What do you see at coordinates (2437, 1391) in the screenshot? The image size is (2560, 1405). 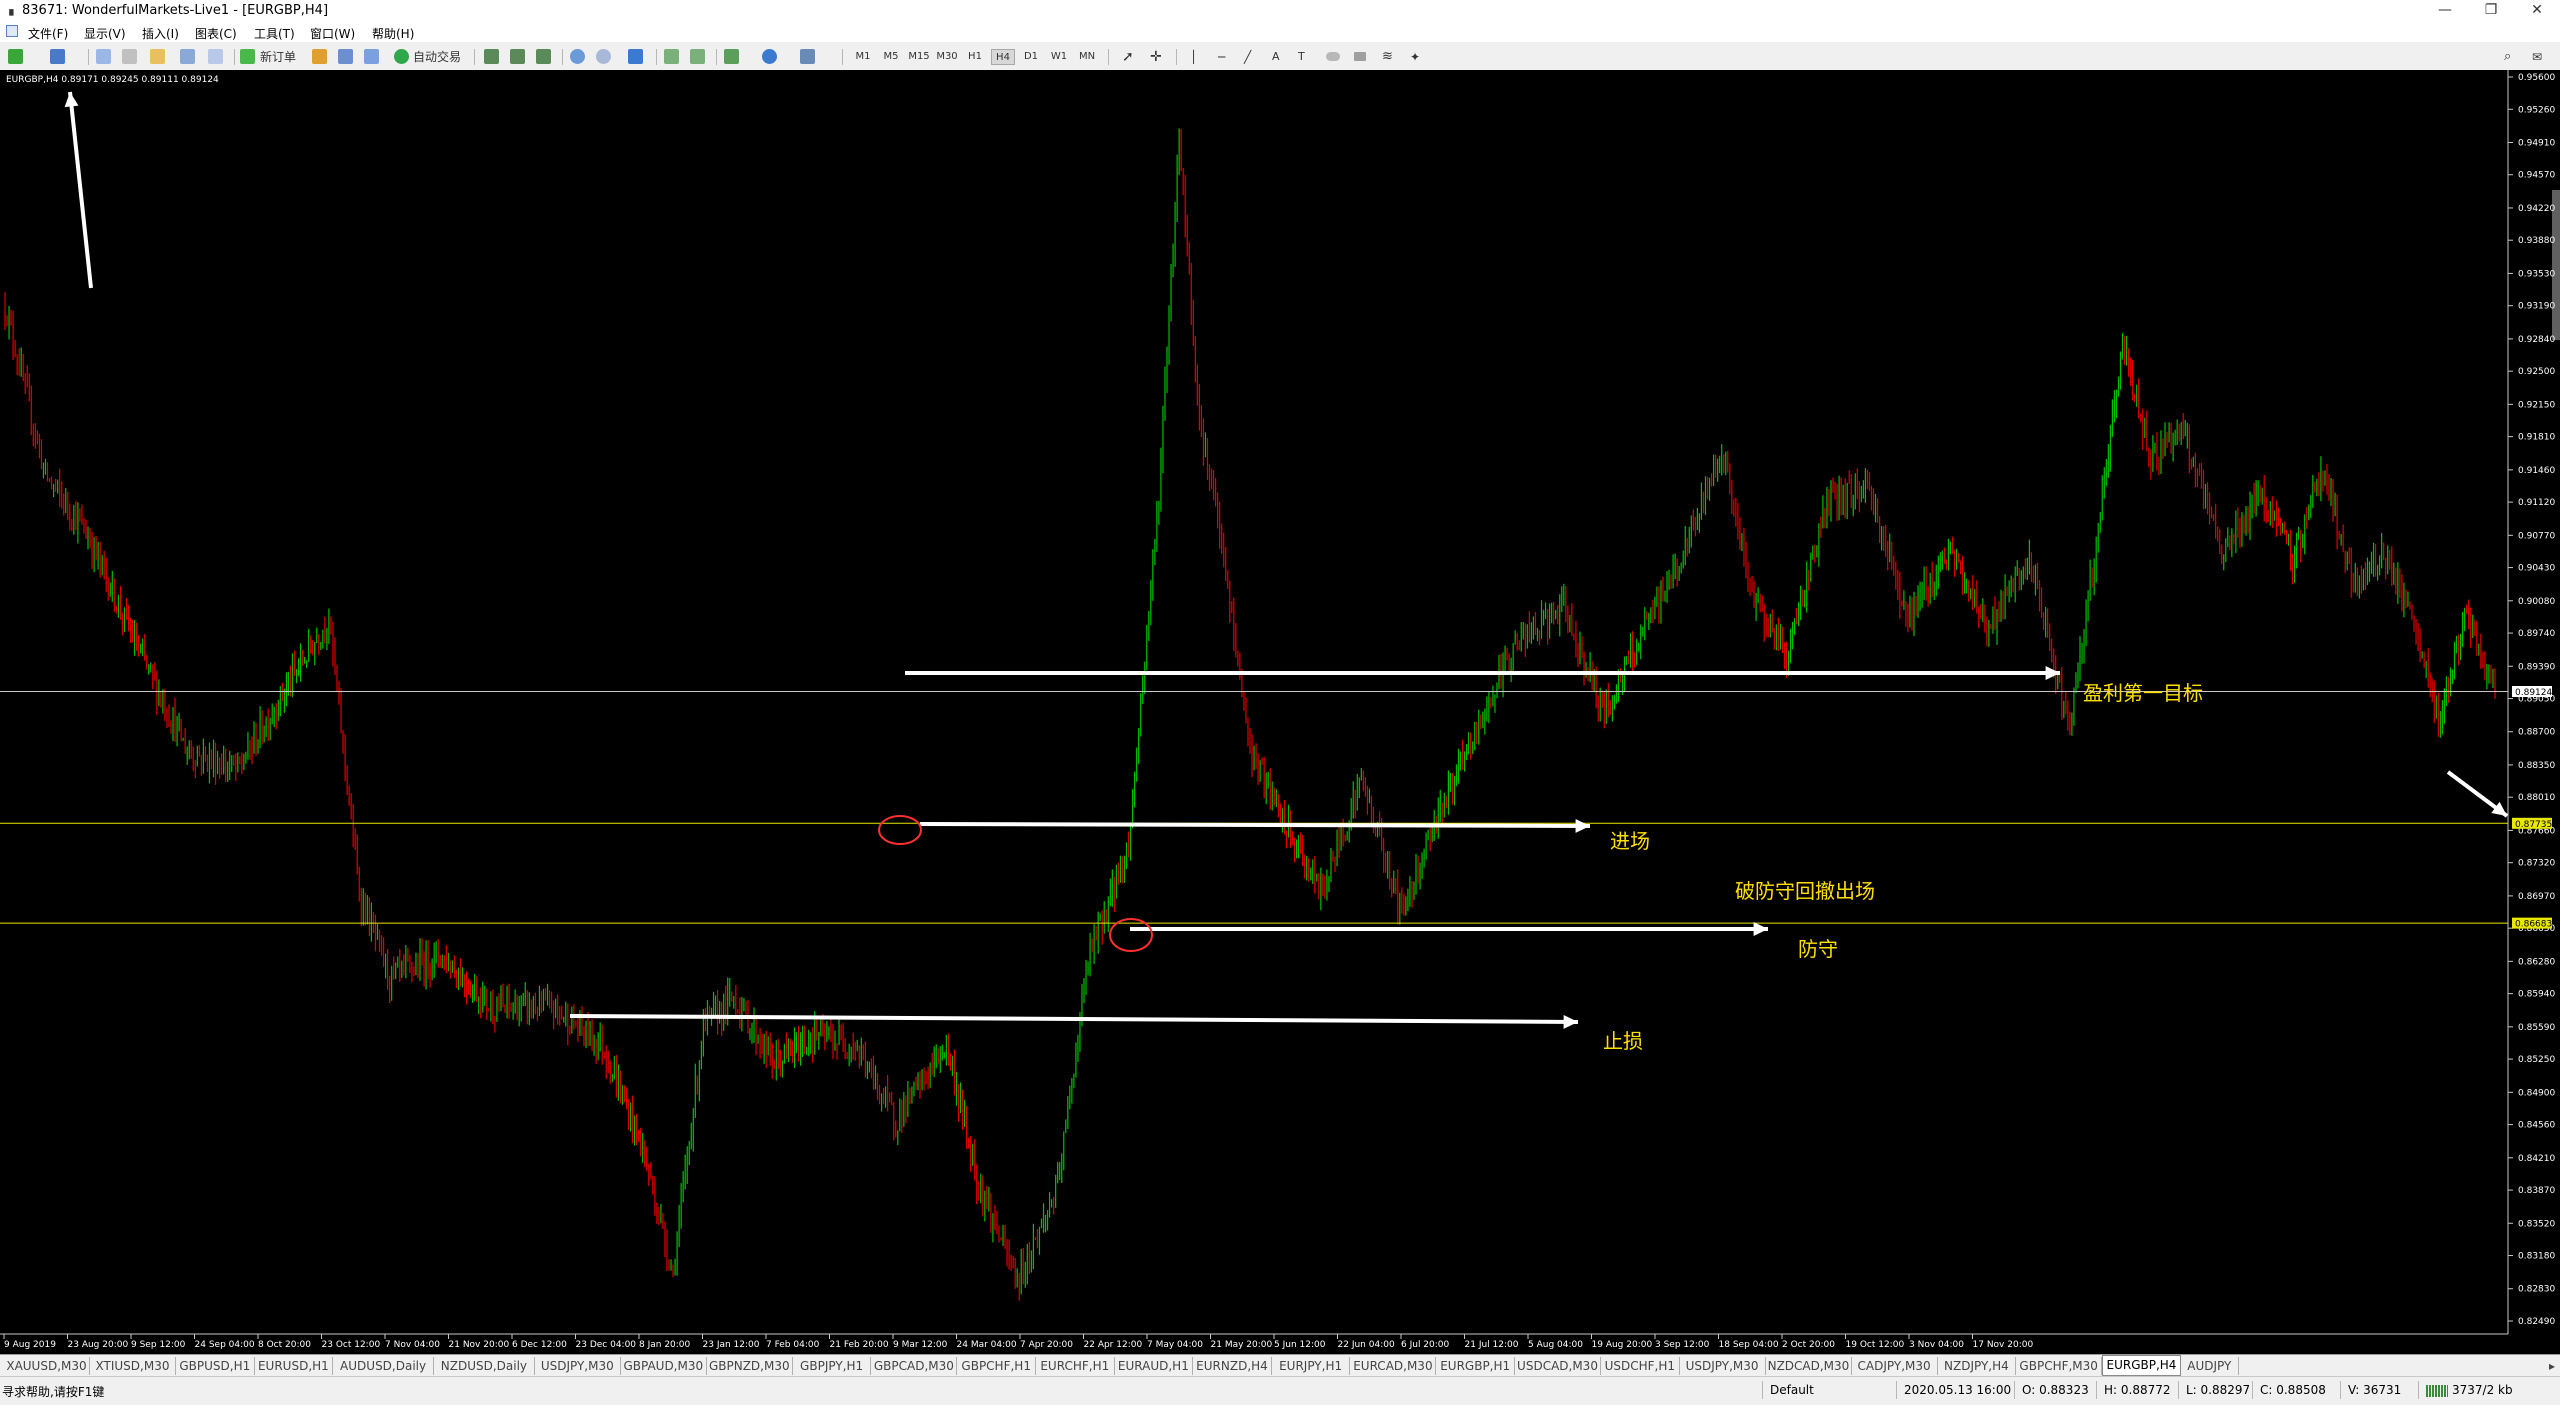 I see `connection-icon` at bounding box center [2437, 1391].